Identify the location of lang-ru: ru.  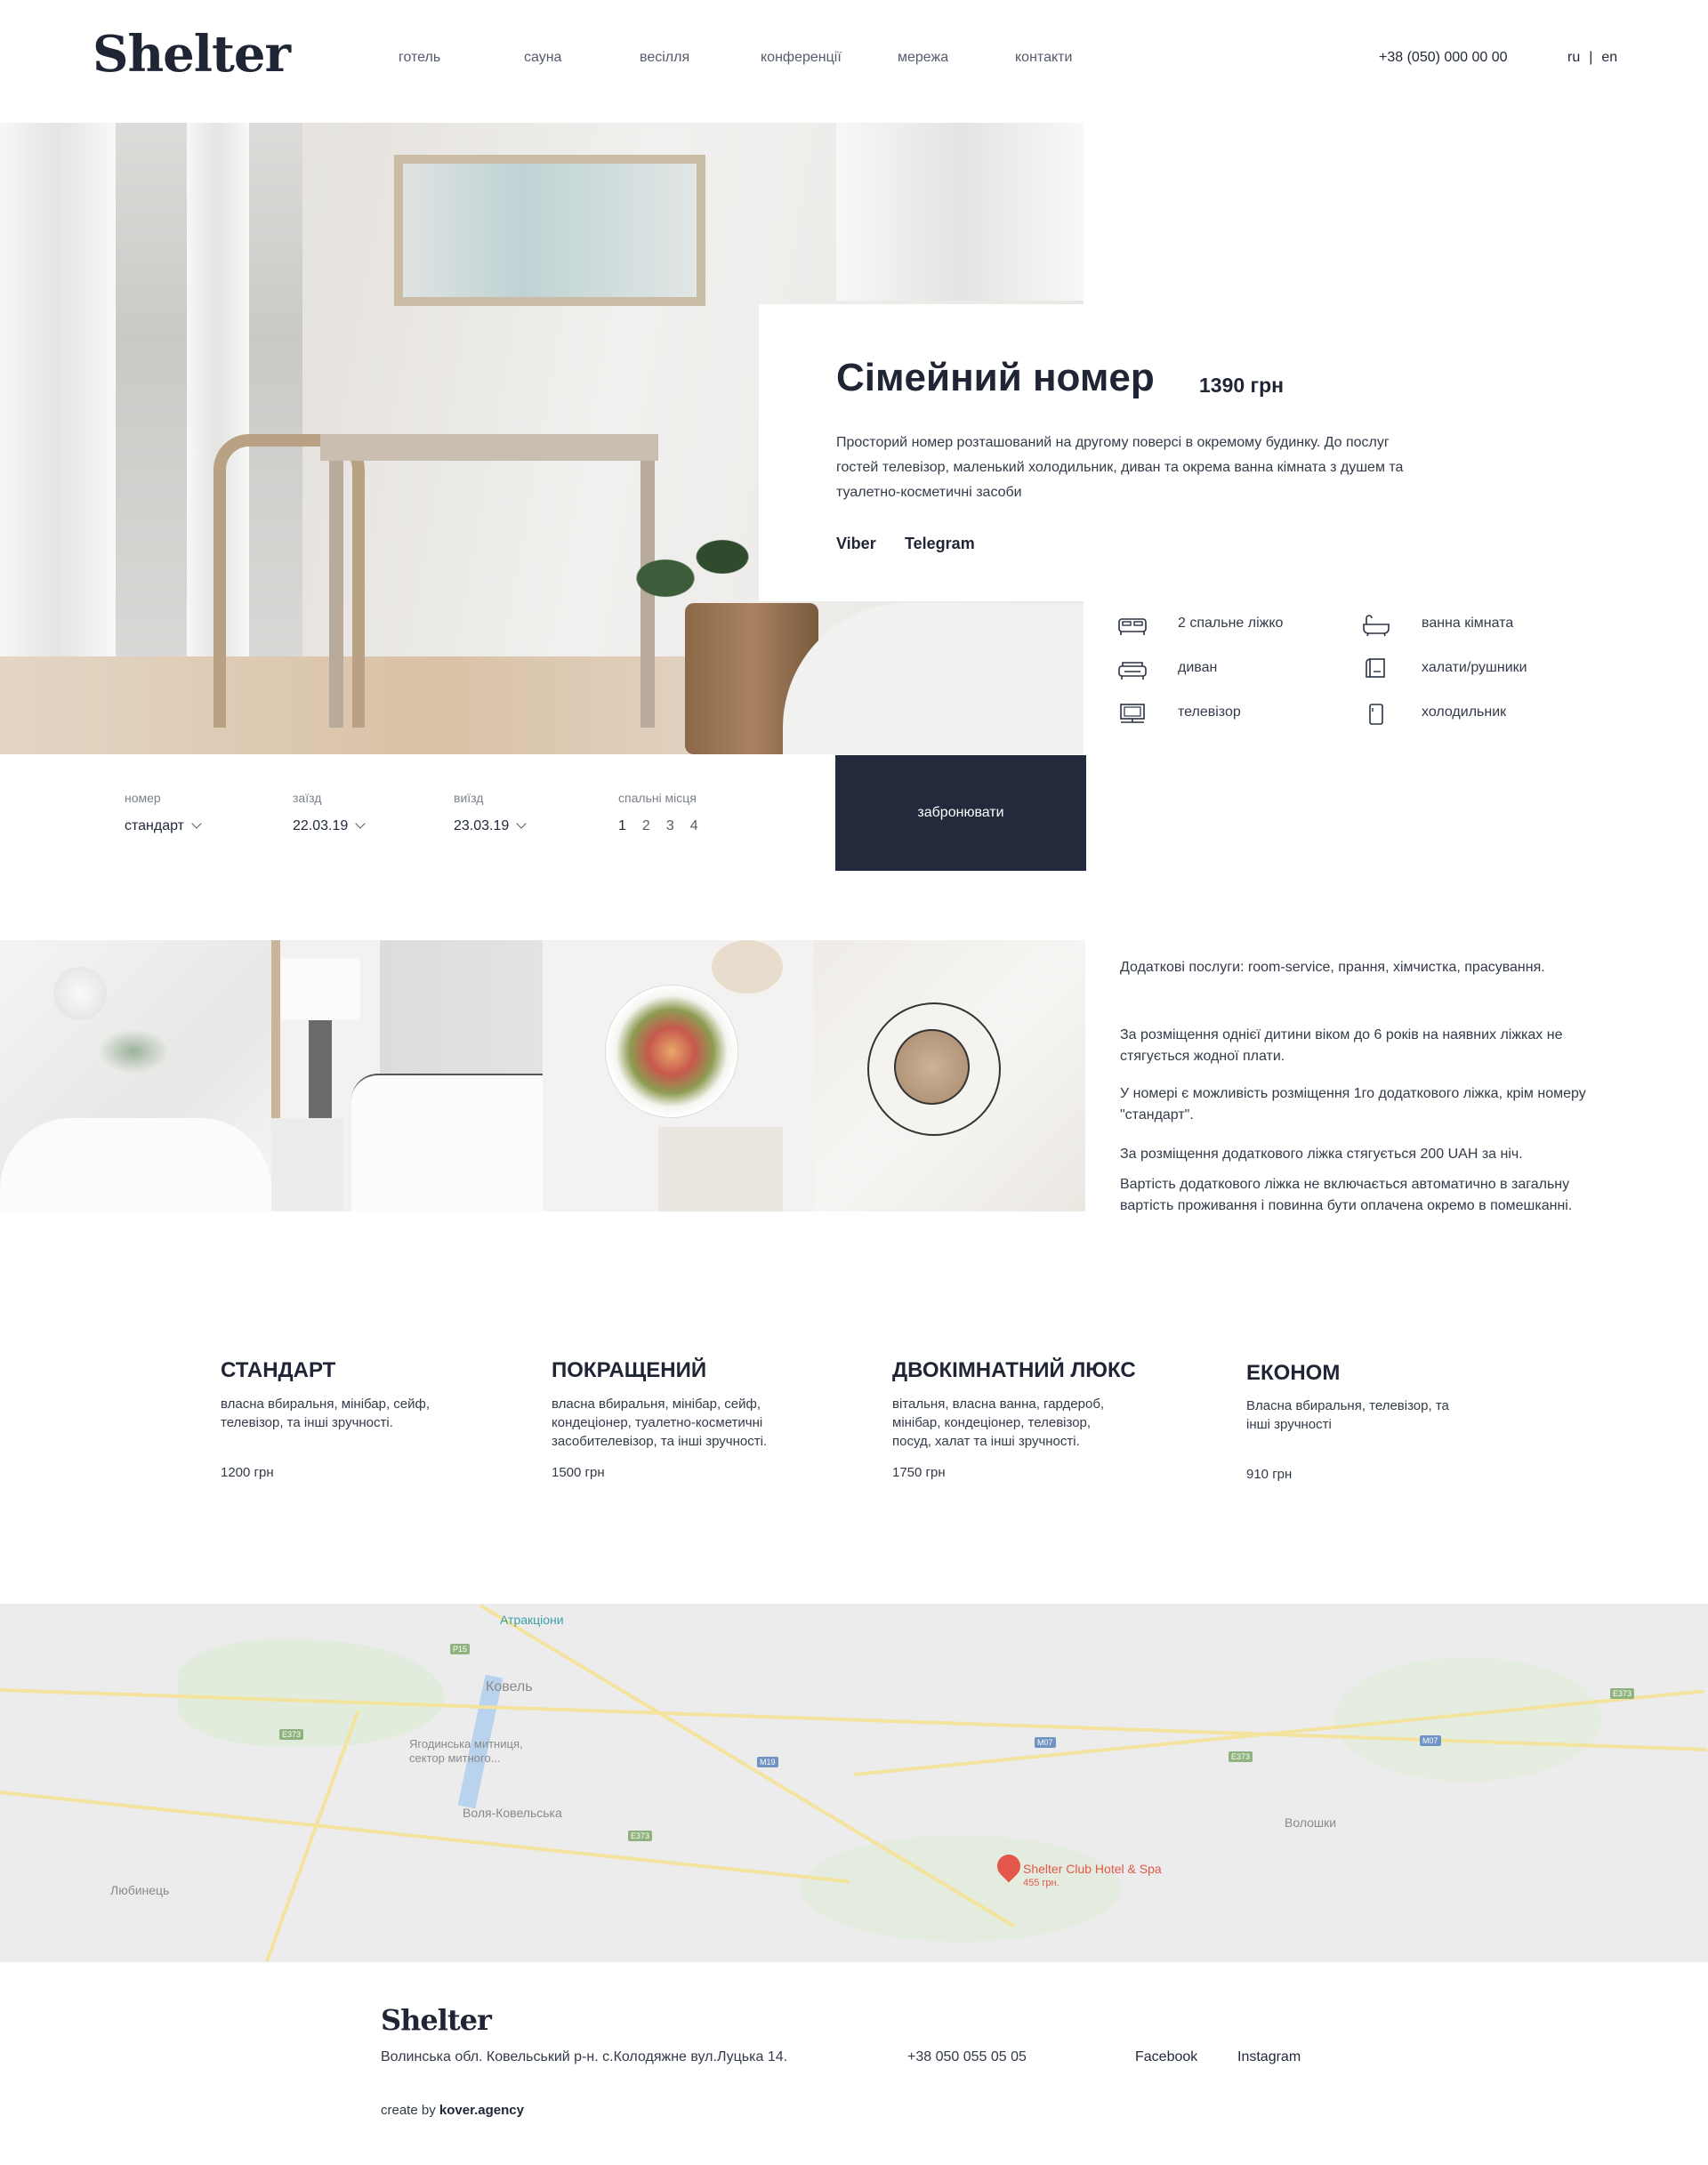
(1573, 57).